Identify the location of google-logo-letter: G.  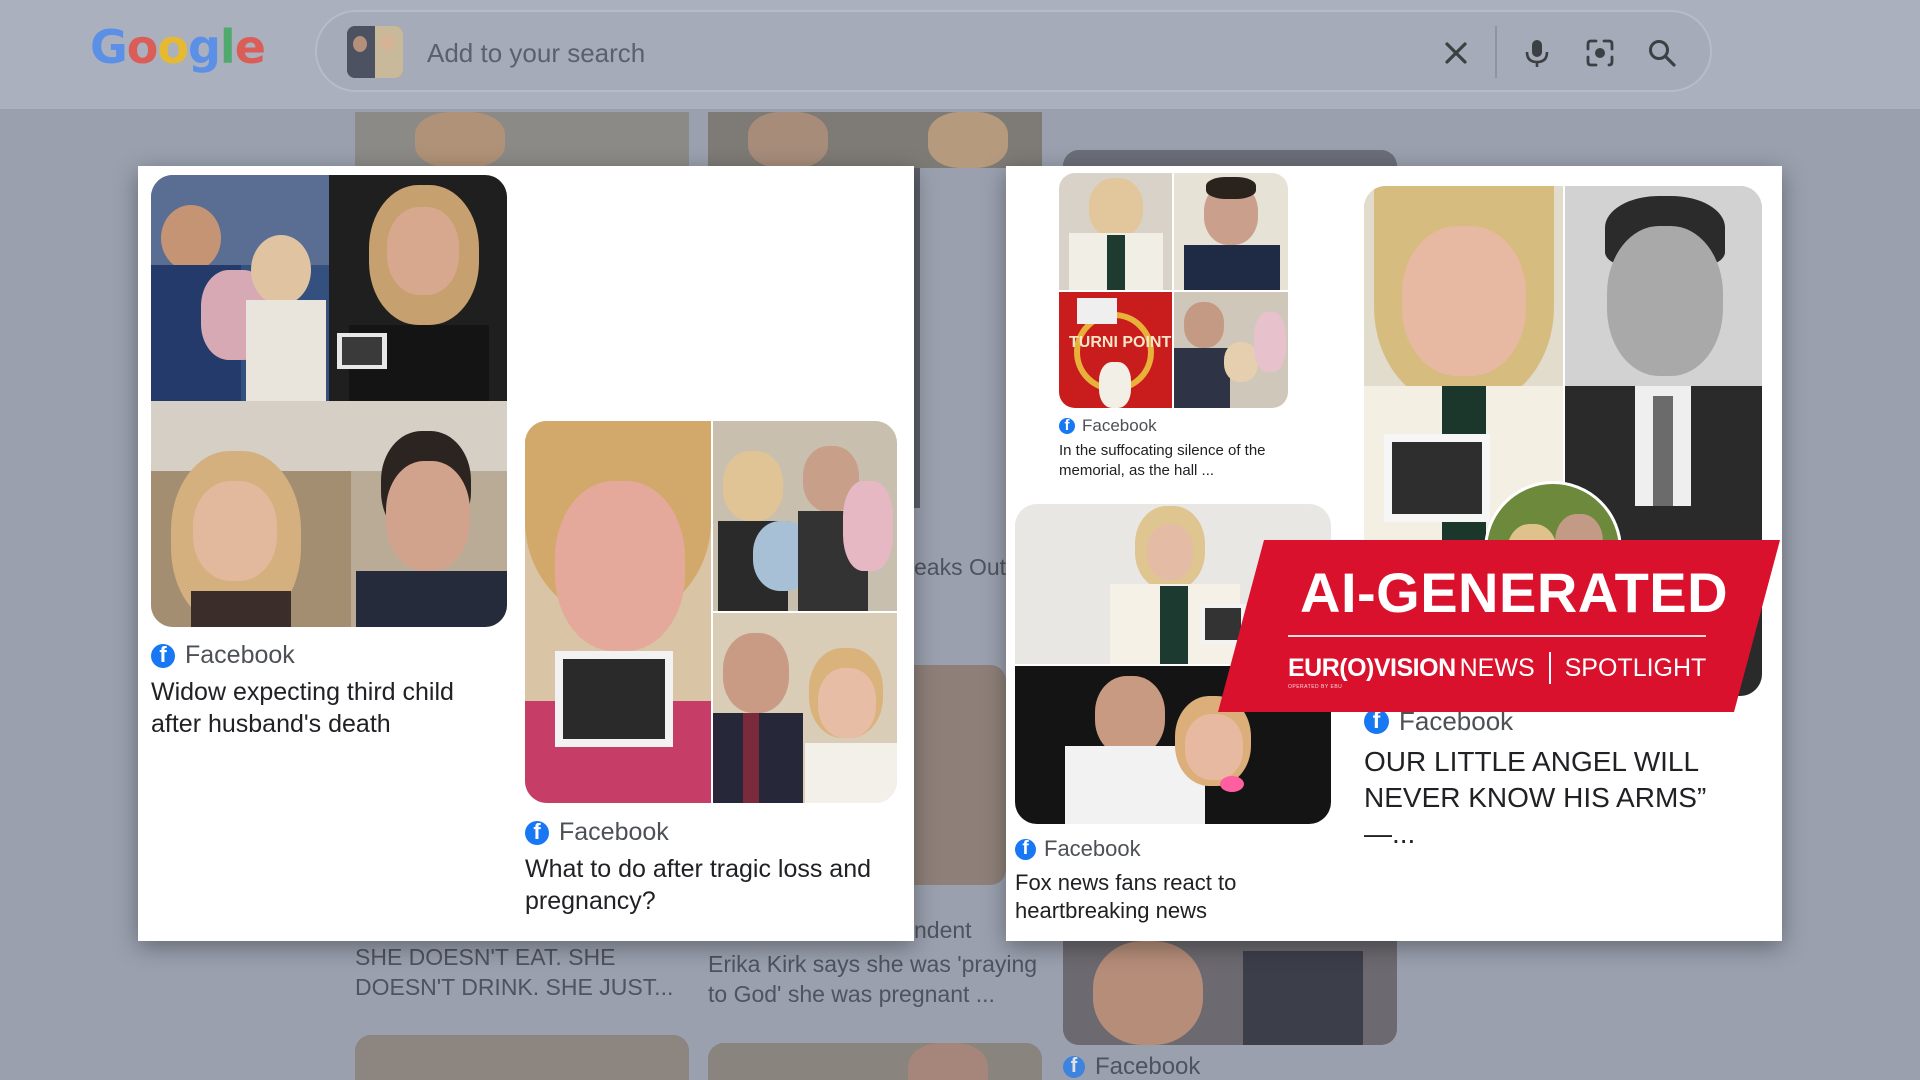
(109, 47).